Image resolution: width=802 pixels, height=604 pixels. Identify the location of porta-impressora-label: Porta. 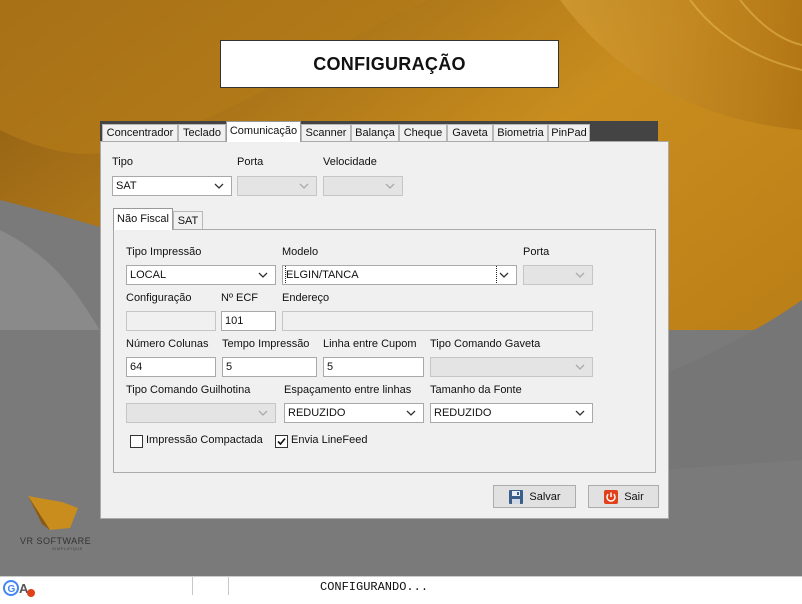
(536, 252).